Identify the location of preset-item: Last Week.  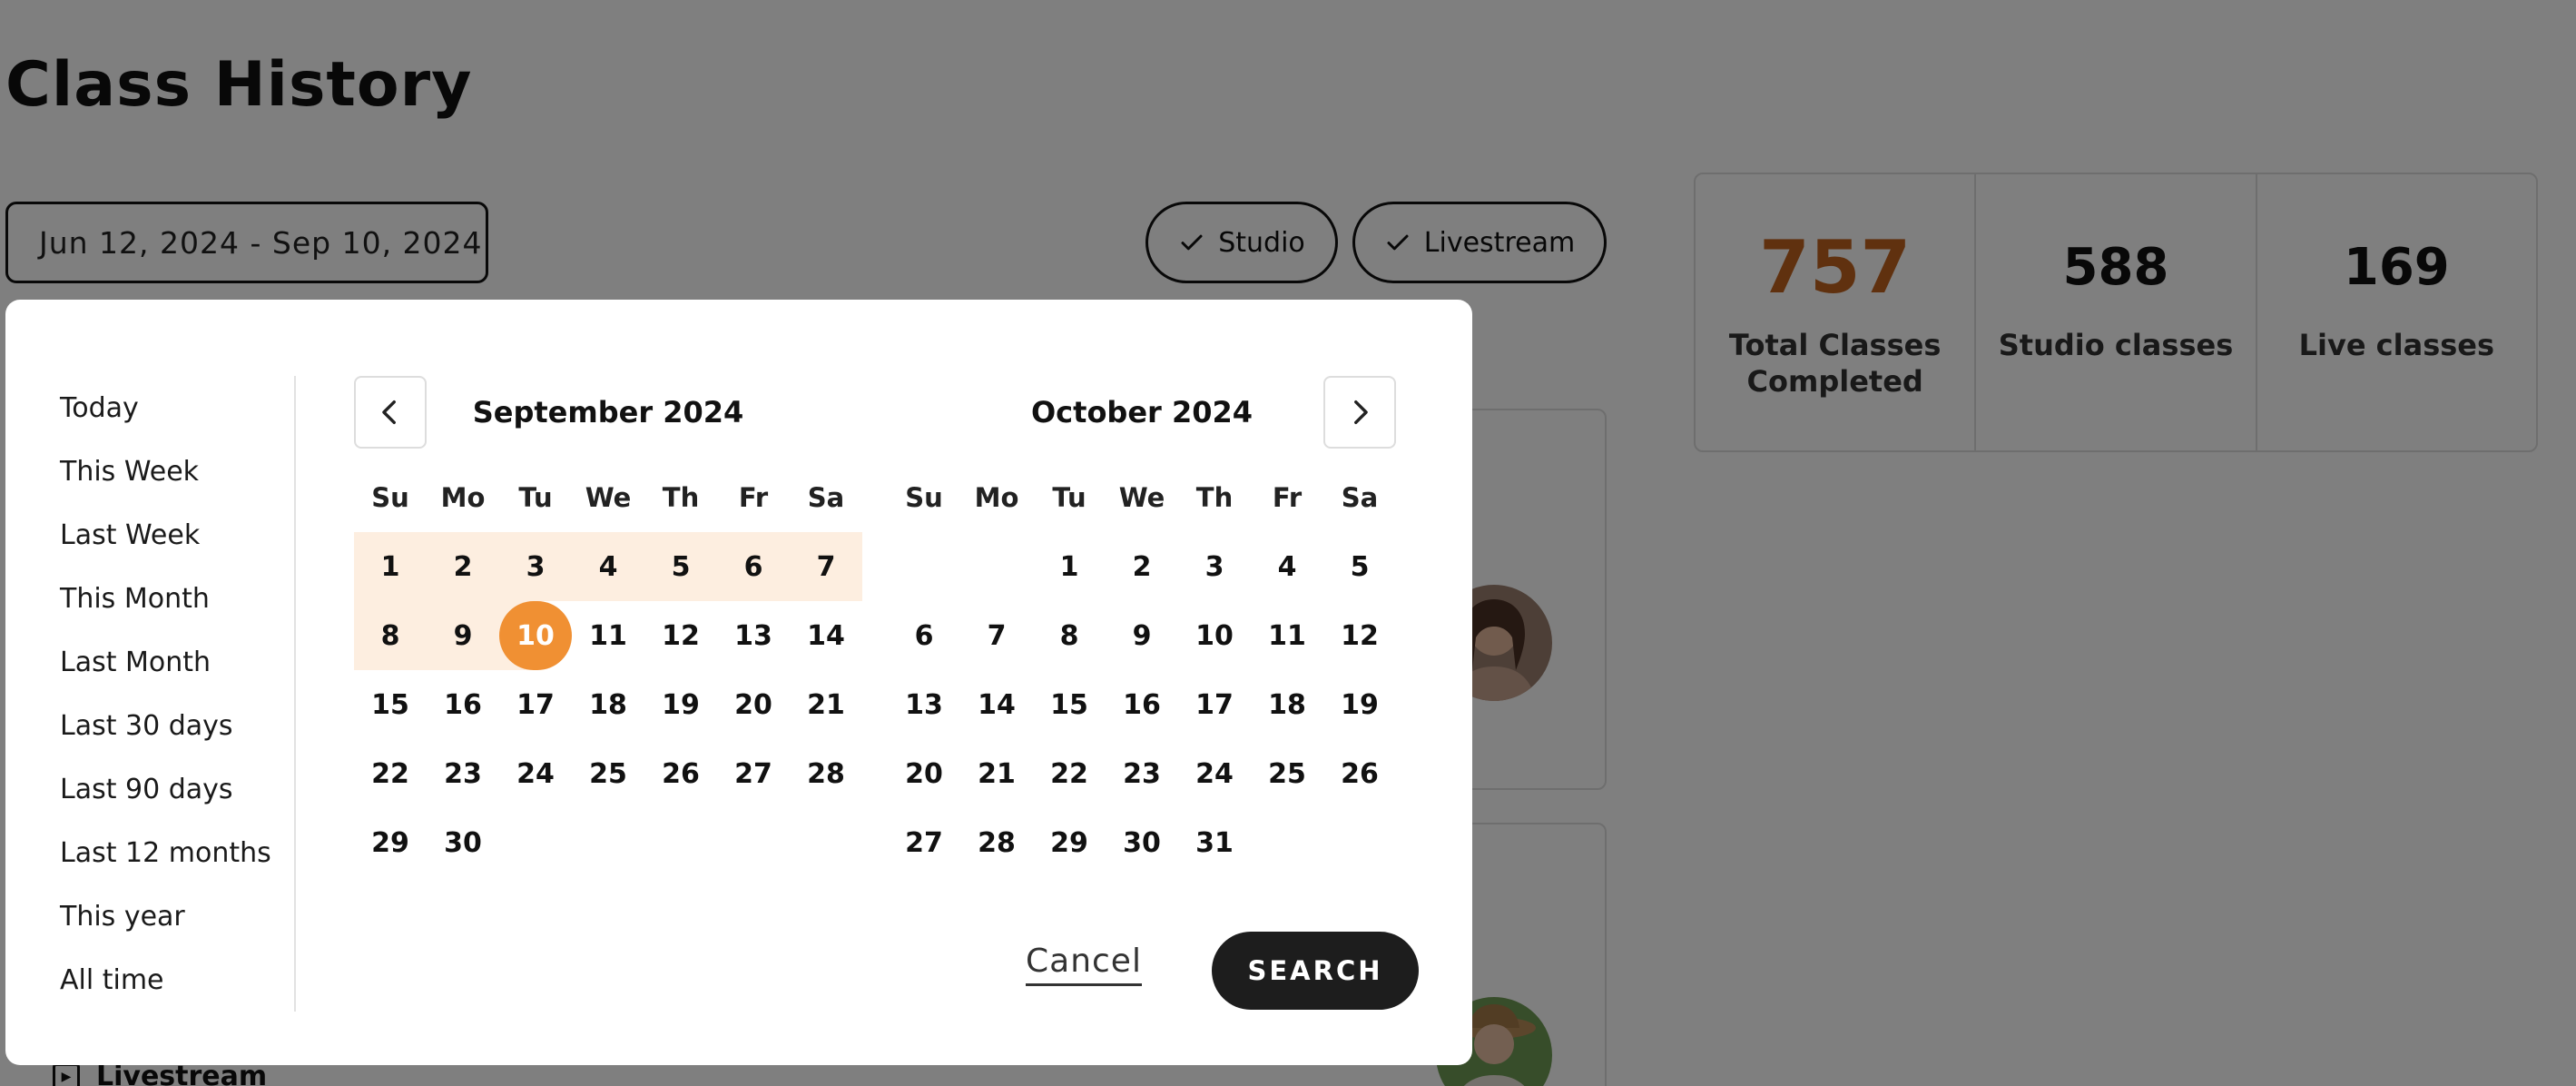
(178, 535).